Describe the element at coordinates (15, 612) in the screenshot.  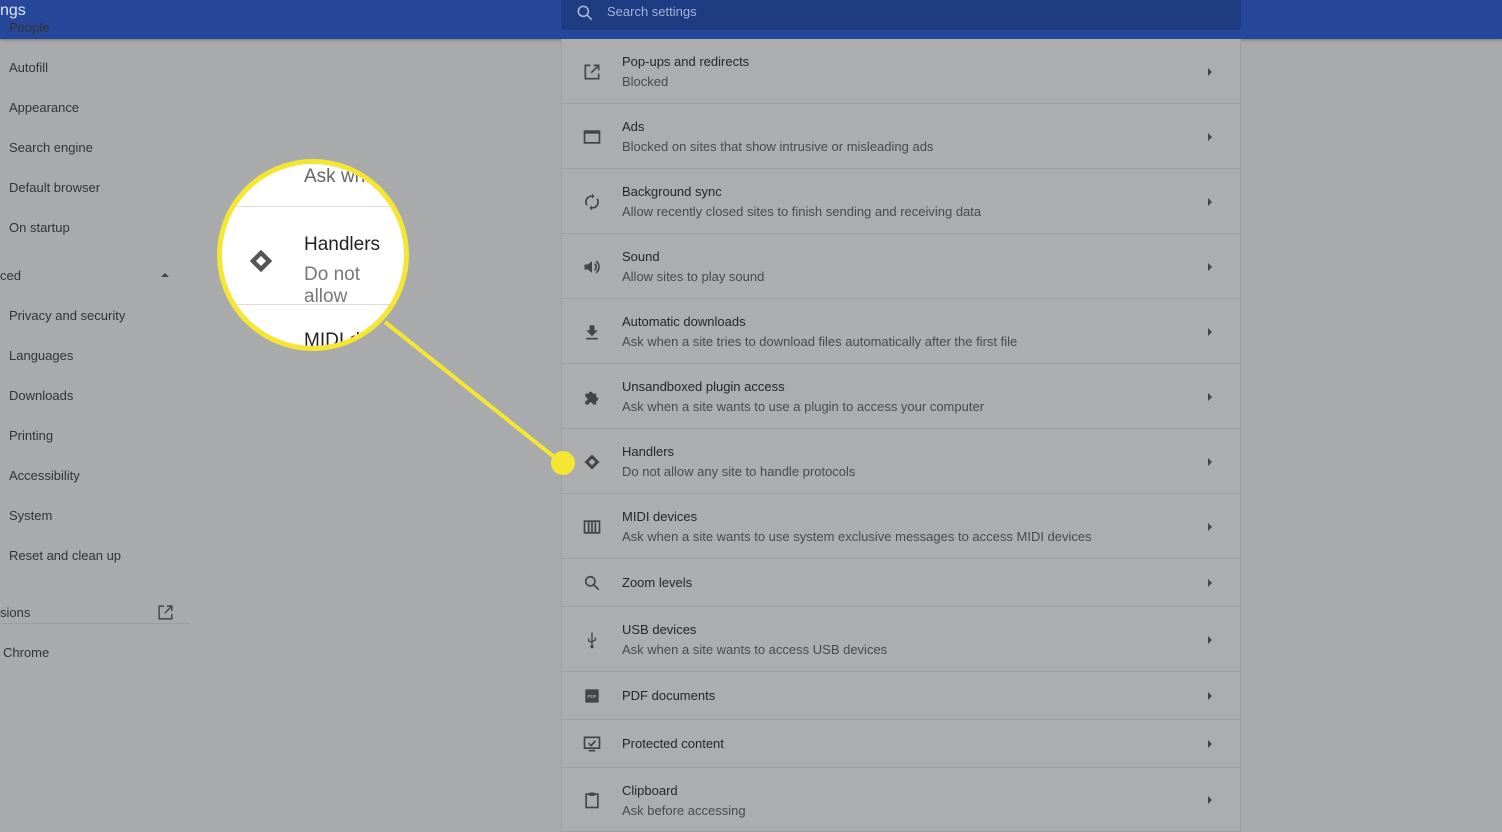
I see `sidebar-extensions: sions` at that location.